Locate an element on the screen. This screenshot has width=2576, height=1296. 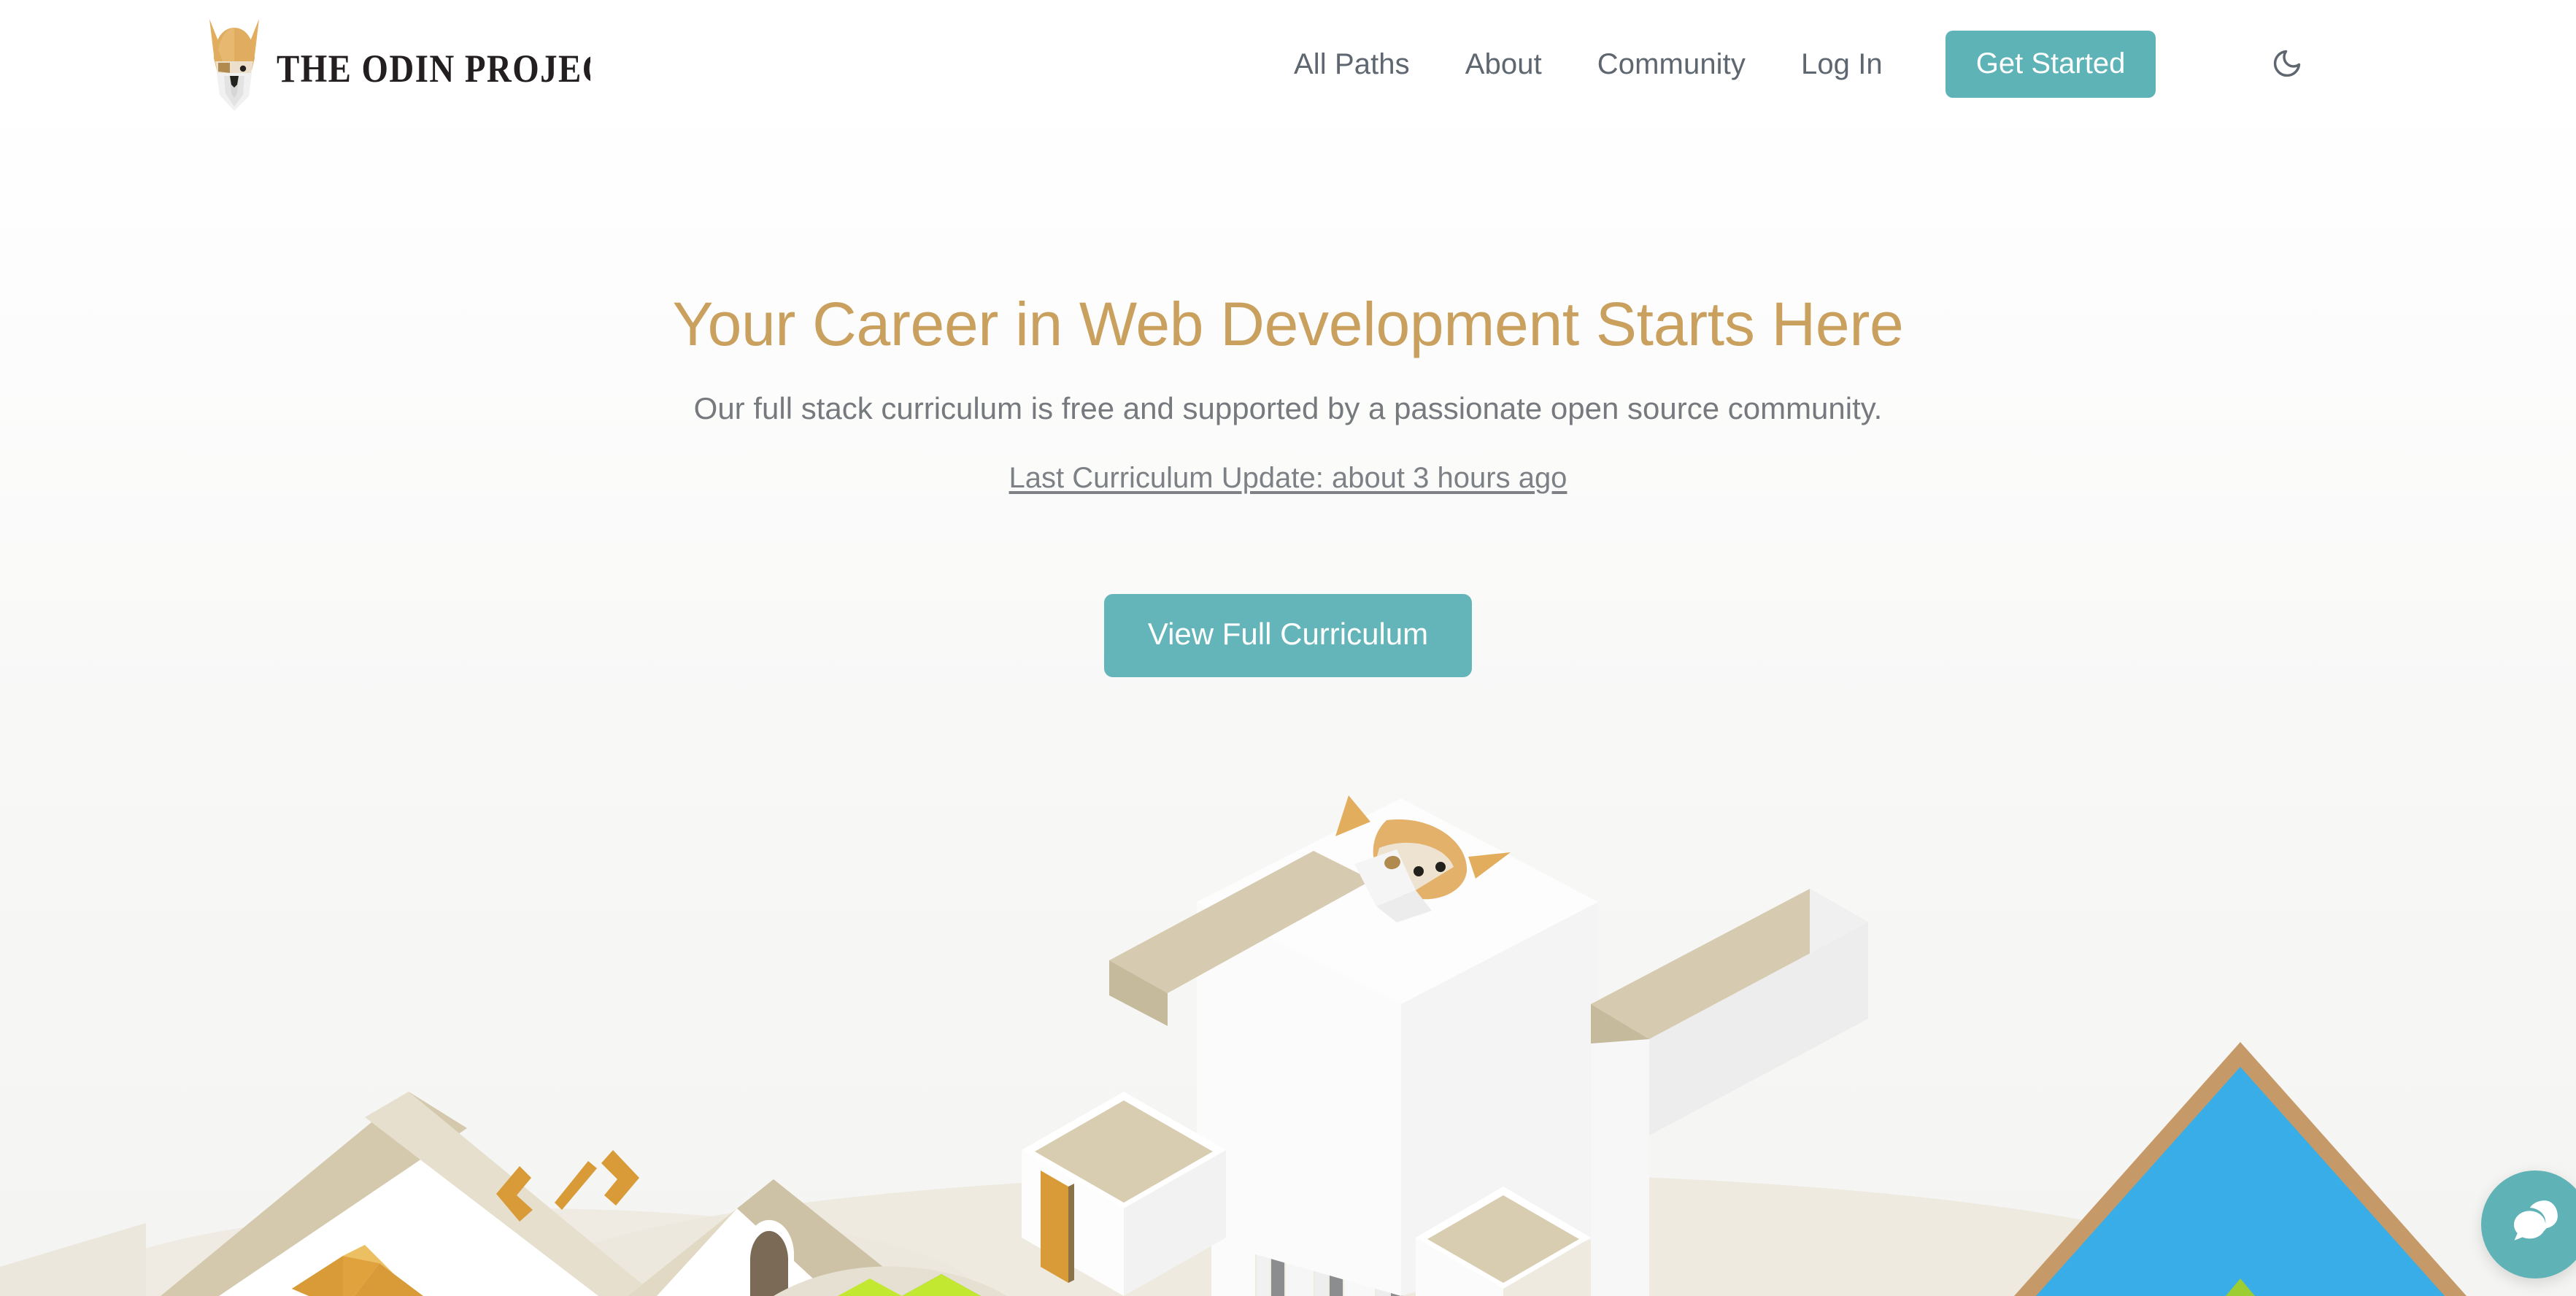
svg-text: THE ODIN PROJECT is located at coordinates (433, 66).